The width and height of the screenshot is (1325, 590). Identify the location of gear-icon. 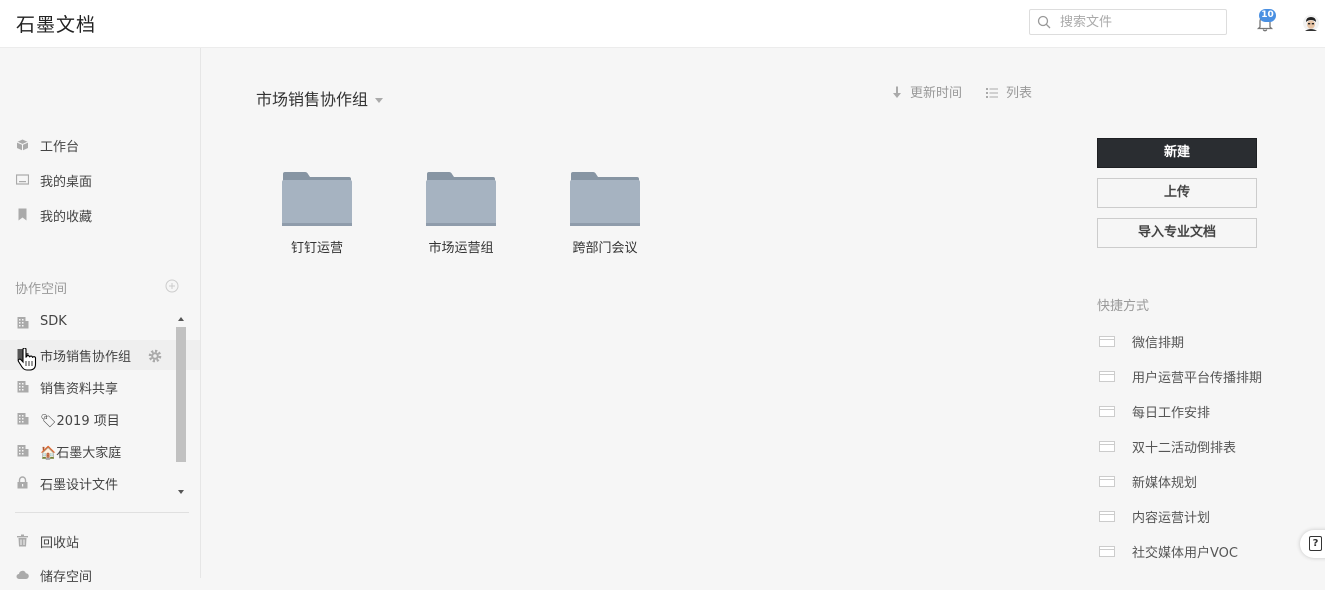
(155, 356).